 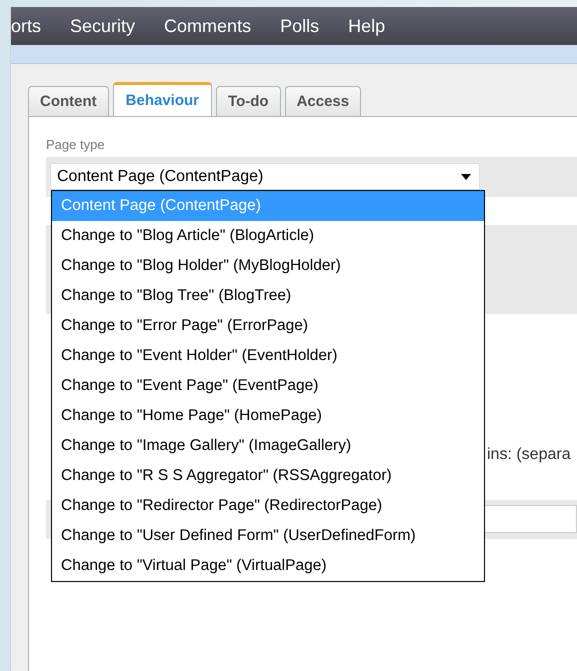 What do you see at coordinates (268, 326) in the screenshot?
I see `dropdown-option: Change to "Error Page" (ErrorPage)` at bounding box center [268, 326].